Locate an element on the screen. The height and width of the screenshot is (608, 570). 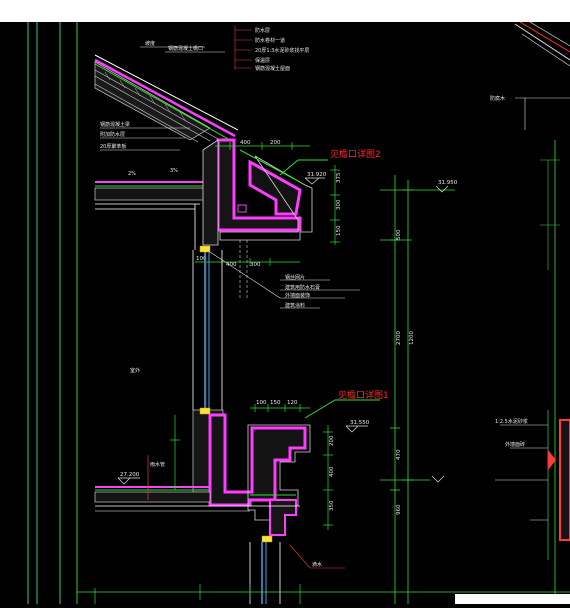
dim-100-lower: 100 is located at coordinates (261, 403).